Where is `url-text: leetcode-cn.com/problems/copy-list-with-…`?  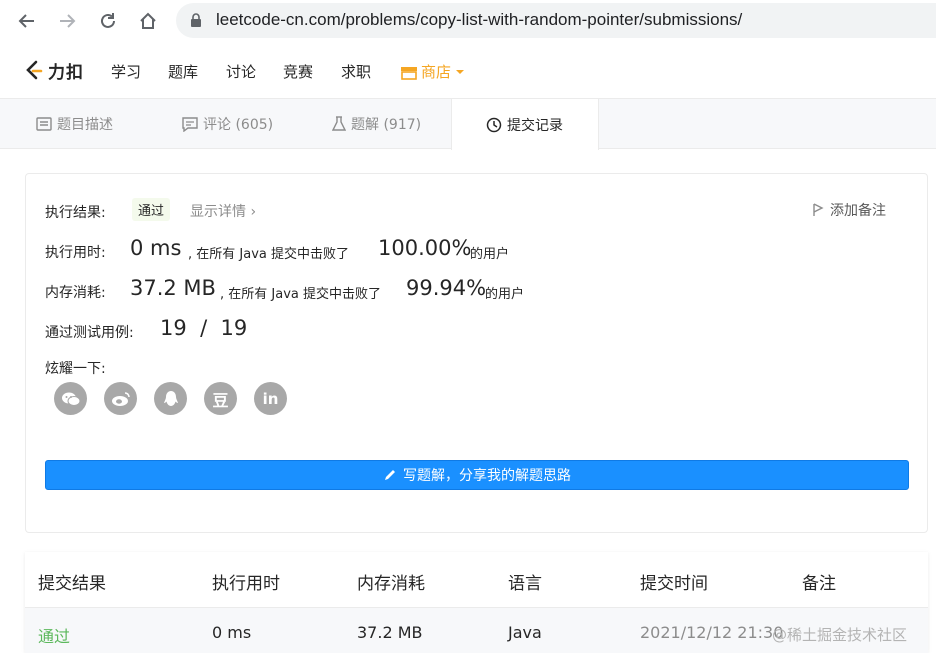
url-text: leetcode-cn.com/problems/copy-list-with-… is located at coordinates (479, 19).